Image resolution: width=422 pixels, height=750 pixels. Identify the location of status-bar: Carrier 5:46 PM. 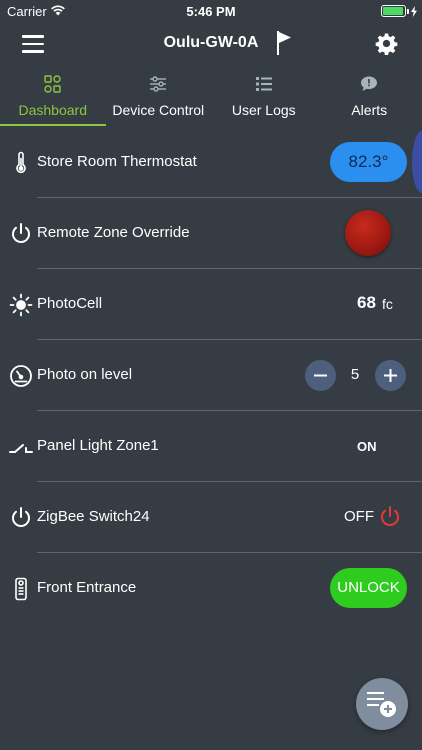
(211, 11).